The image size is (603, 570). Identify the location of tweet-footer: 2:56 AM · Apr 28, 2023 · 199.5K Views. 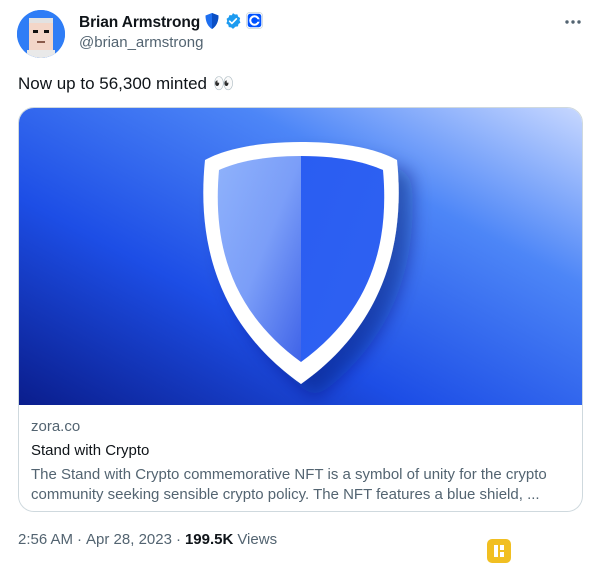
(147, 539).